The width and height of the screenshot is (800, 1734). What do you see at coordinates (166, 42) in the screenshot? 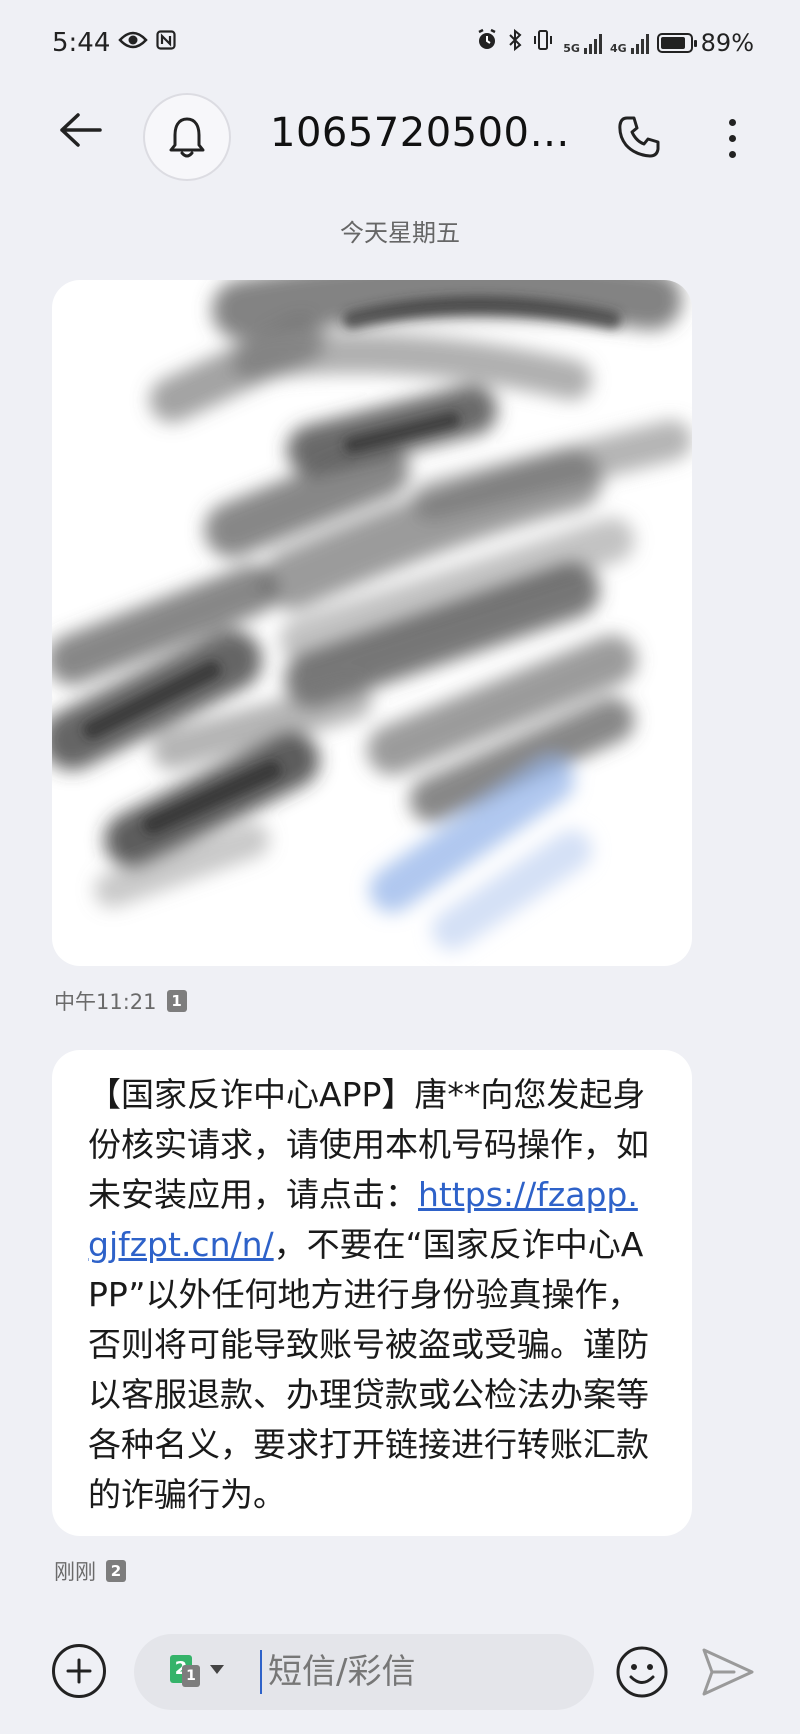
I see `nfc-icon` at bounding box center [166, 42].